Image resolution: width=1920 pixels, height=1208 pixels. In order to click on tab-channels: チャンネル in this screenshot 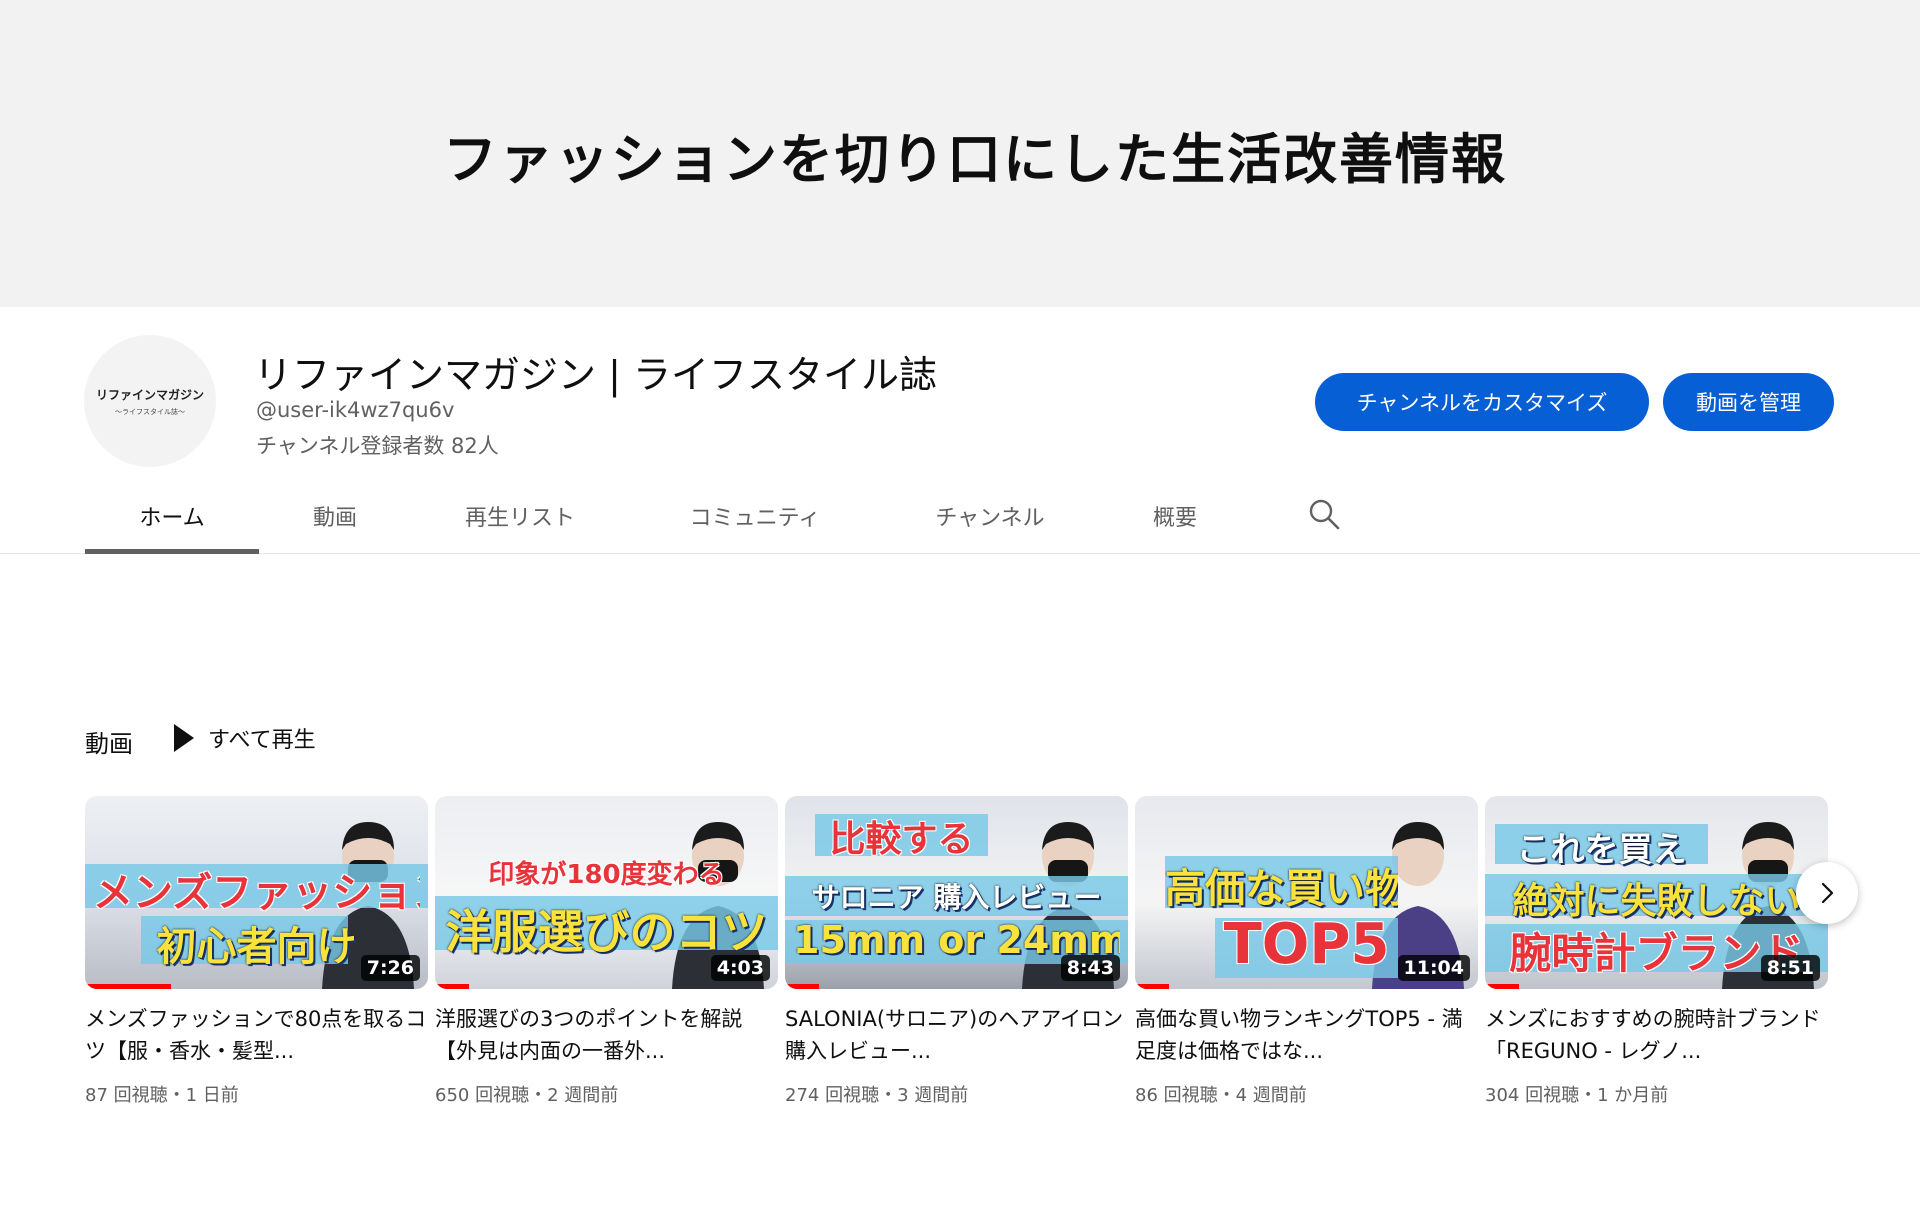, I will do `click(990, 516)`.